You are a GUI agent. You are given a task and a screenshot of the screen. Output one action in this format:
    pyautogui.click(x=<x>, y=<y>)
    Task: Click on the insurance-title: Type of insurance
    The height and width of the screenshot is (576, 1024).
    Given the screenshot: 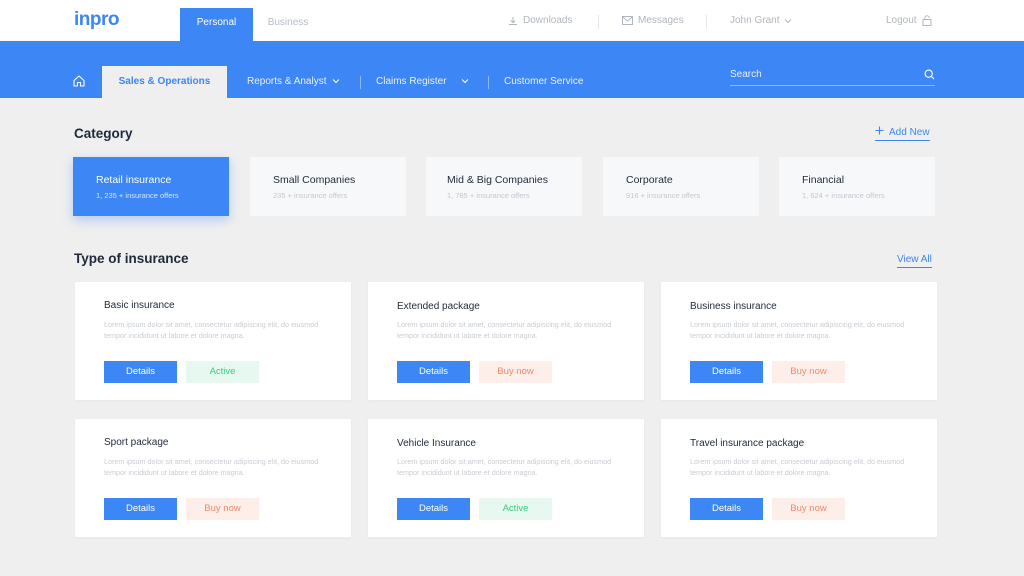 What is the action you would take?
    pyautogui.click(x=131, y=258)
    